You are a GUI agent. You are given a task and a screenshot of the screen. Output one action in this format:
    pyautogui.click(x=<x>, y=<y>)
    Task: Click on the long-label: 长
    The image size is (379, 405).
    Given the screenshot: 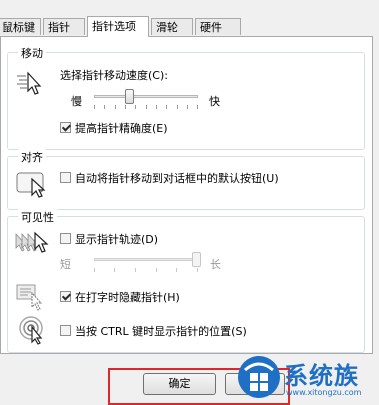 What is the action you would take?
    pyautogui.click(x=215, y=264)
    